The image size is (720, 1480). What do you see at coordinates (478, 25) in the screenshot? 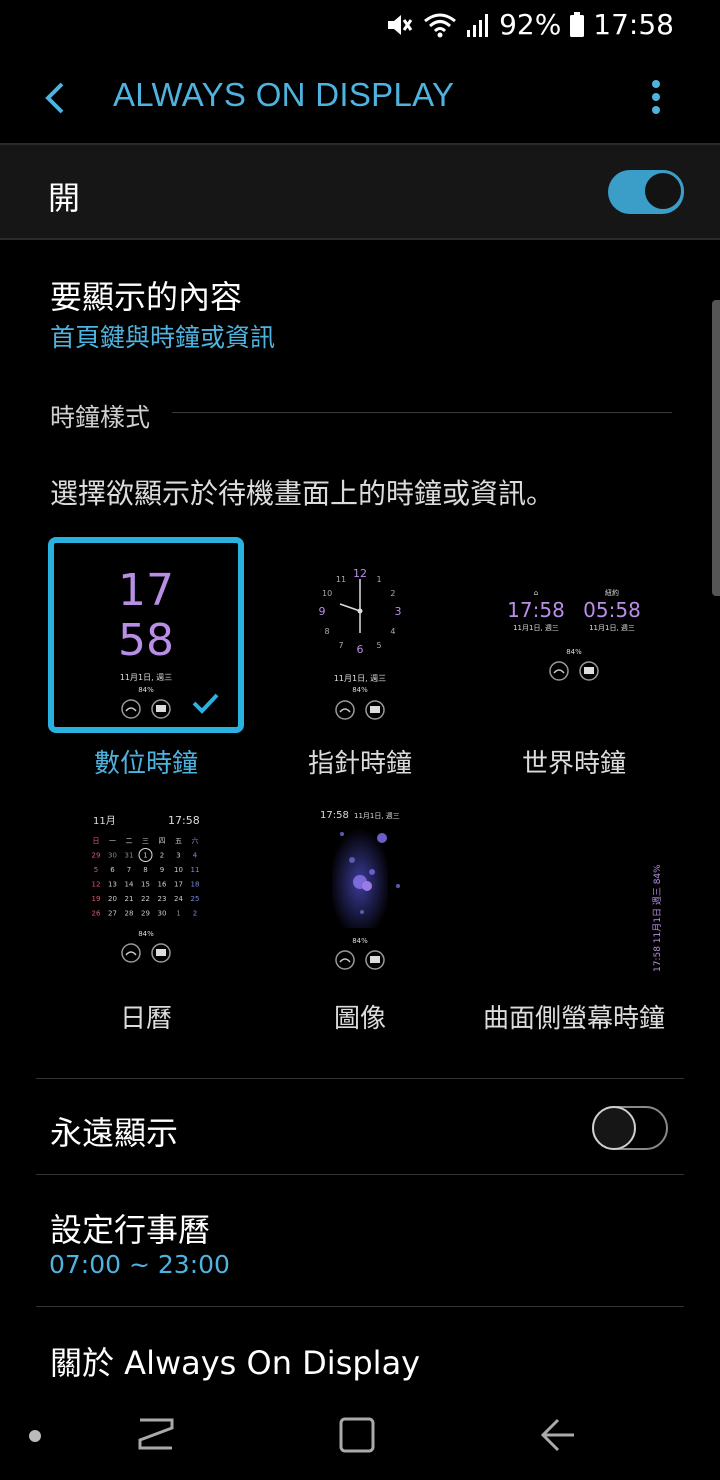
I see `signal-icon` at bounding box center [478, 25].